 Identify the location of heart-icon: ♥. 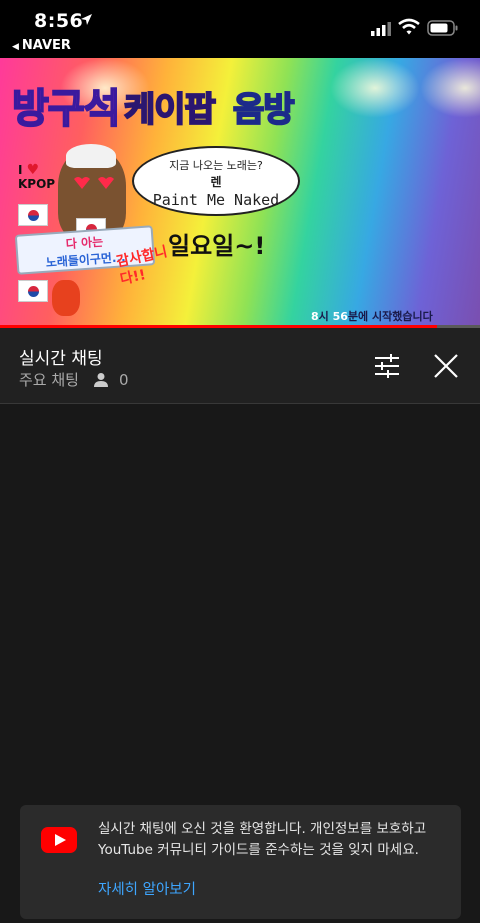
(33, 170).